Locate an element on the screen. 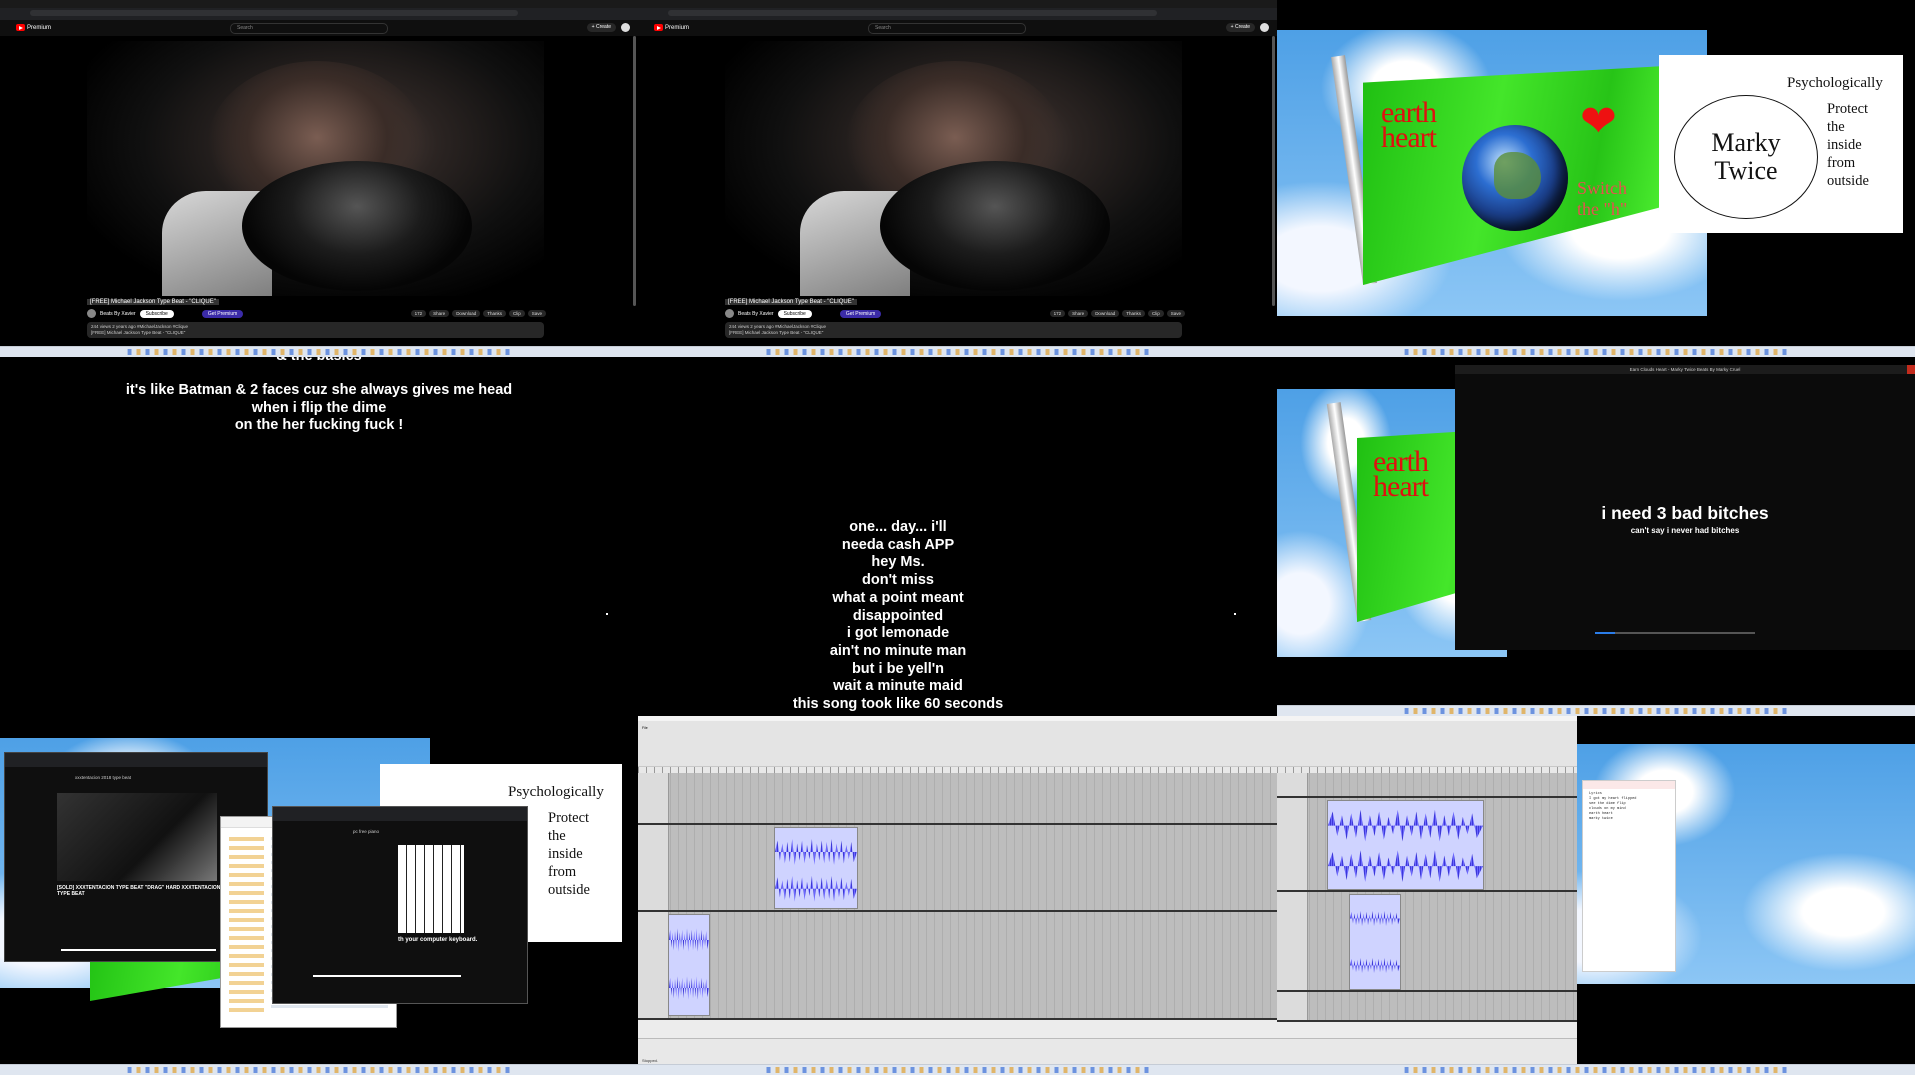  piano-window: pc free piano th your computer keyboard. is located at coordinates (400, 905).